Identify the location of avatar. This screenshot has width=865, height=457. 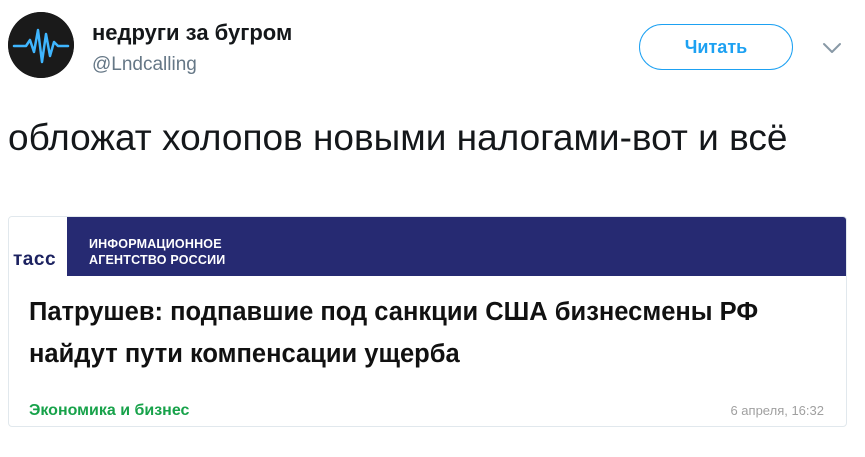
(41, 45).